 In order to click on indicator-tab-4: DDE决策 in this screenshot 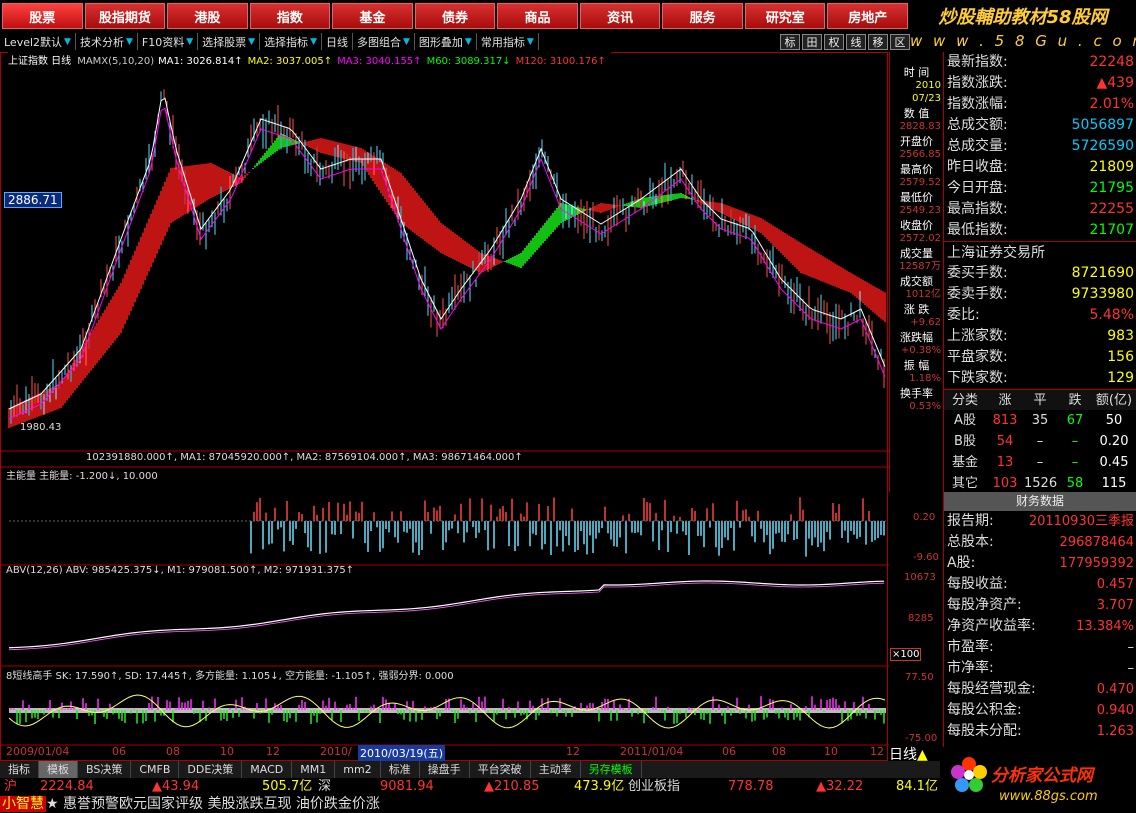, I will do `click(211, 769)`.